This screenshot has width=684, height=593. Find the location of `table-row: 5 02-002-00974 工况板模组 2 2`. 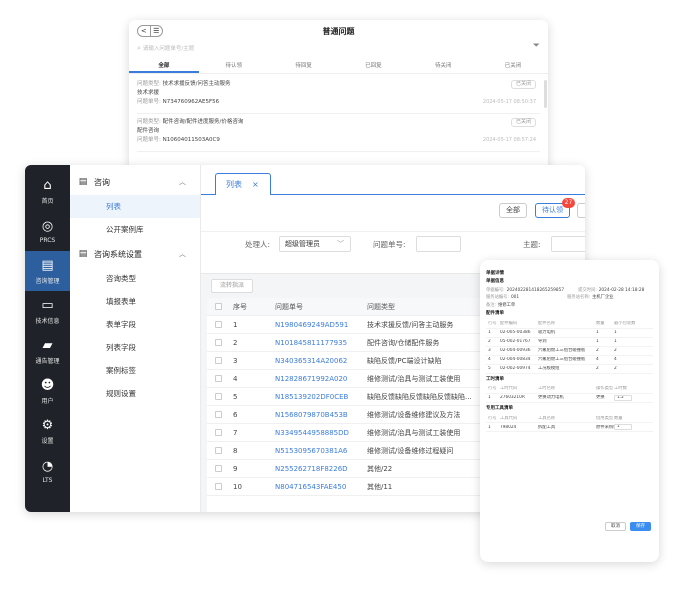

table-row: 5 02-002-00974 工况板模组 2 2 is located at coordinates (569, 369).